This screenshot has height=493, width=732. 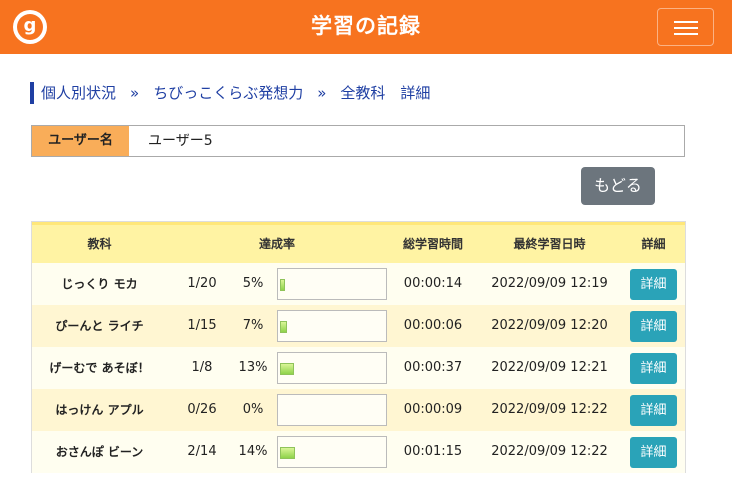 I want to click on percent-text: 14%, so click(x=253, y=451).